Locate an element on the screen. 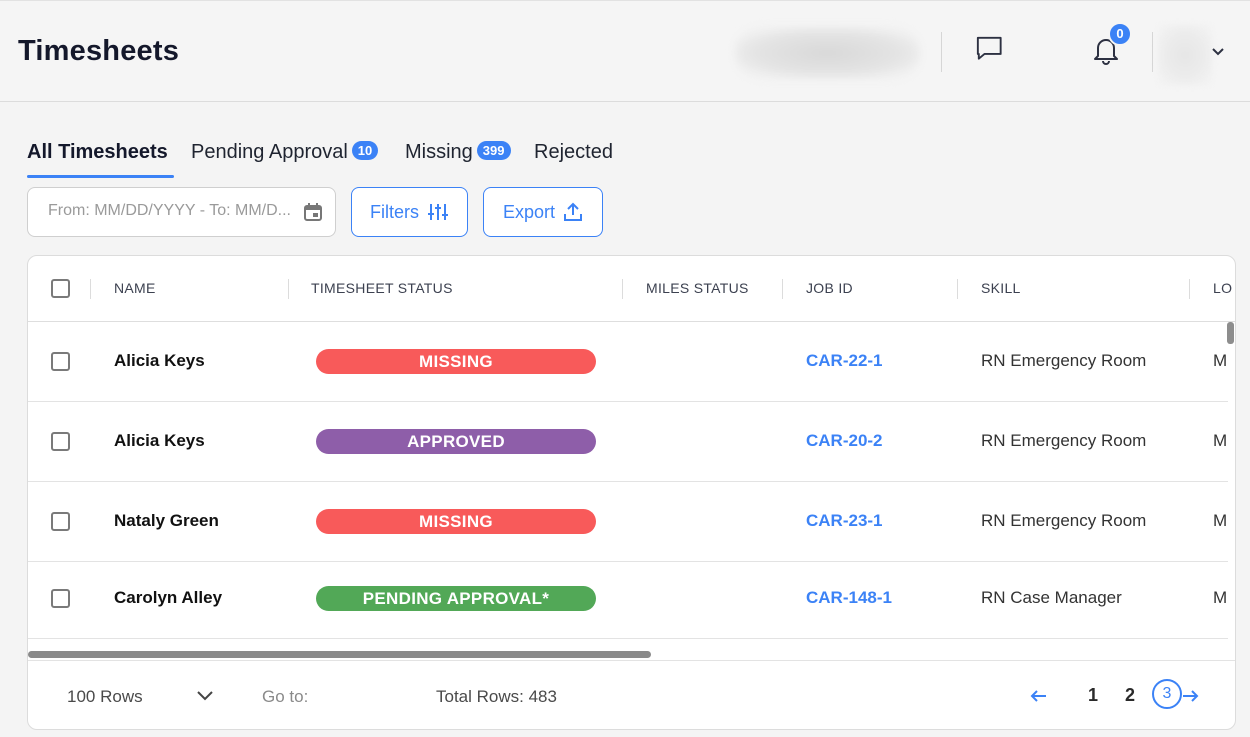 This screenshot has height=737, width=1250. date-range-field is located at coordinates (181, 212).